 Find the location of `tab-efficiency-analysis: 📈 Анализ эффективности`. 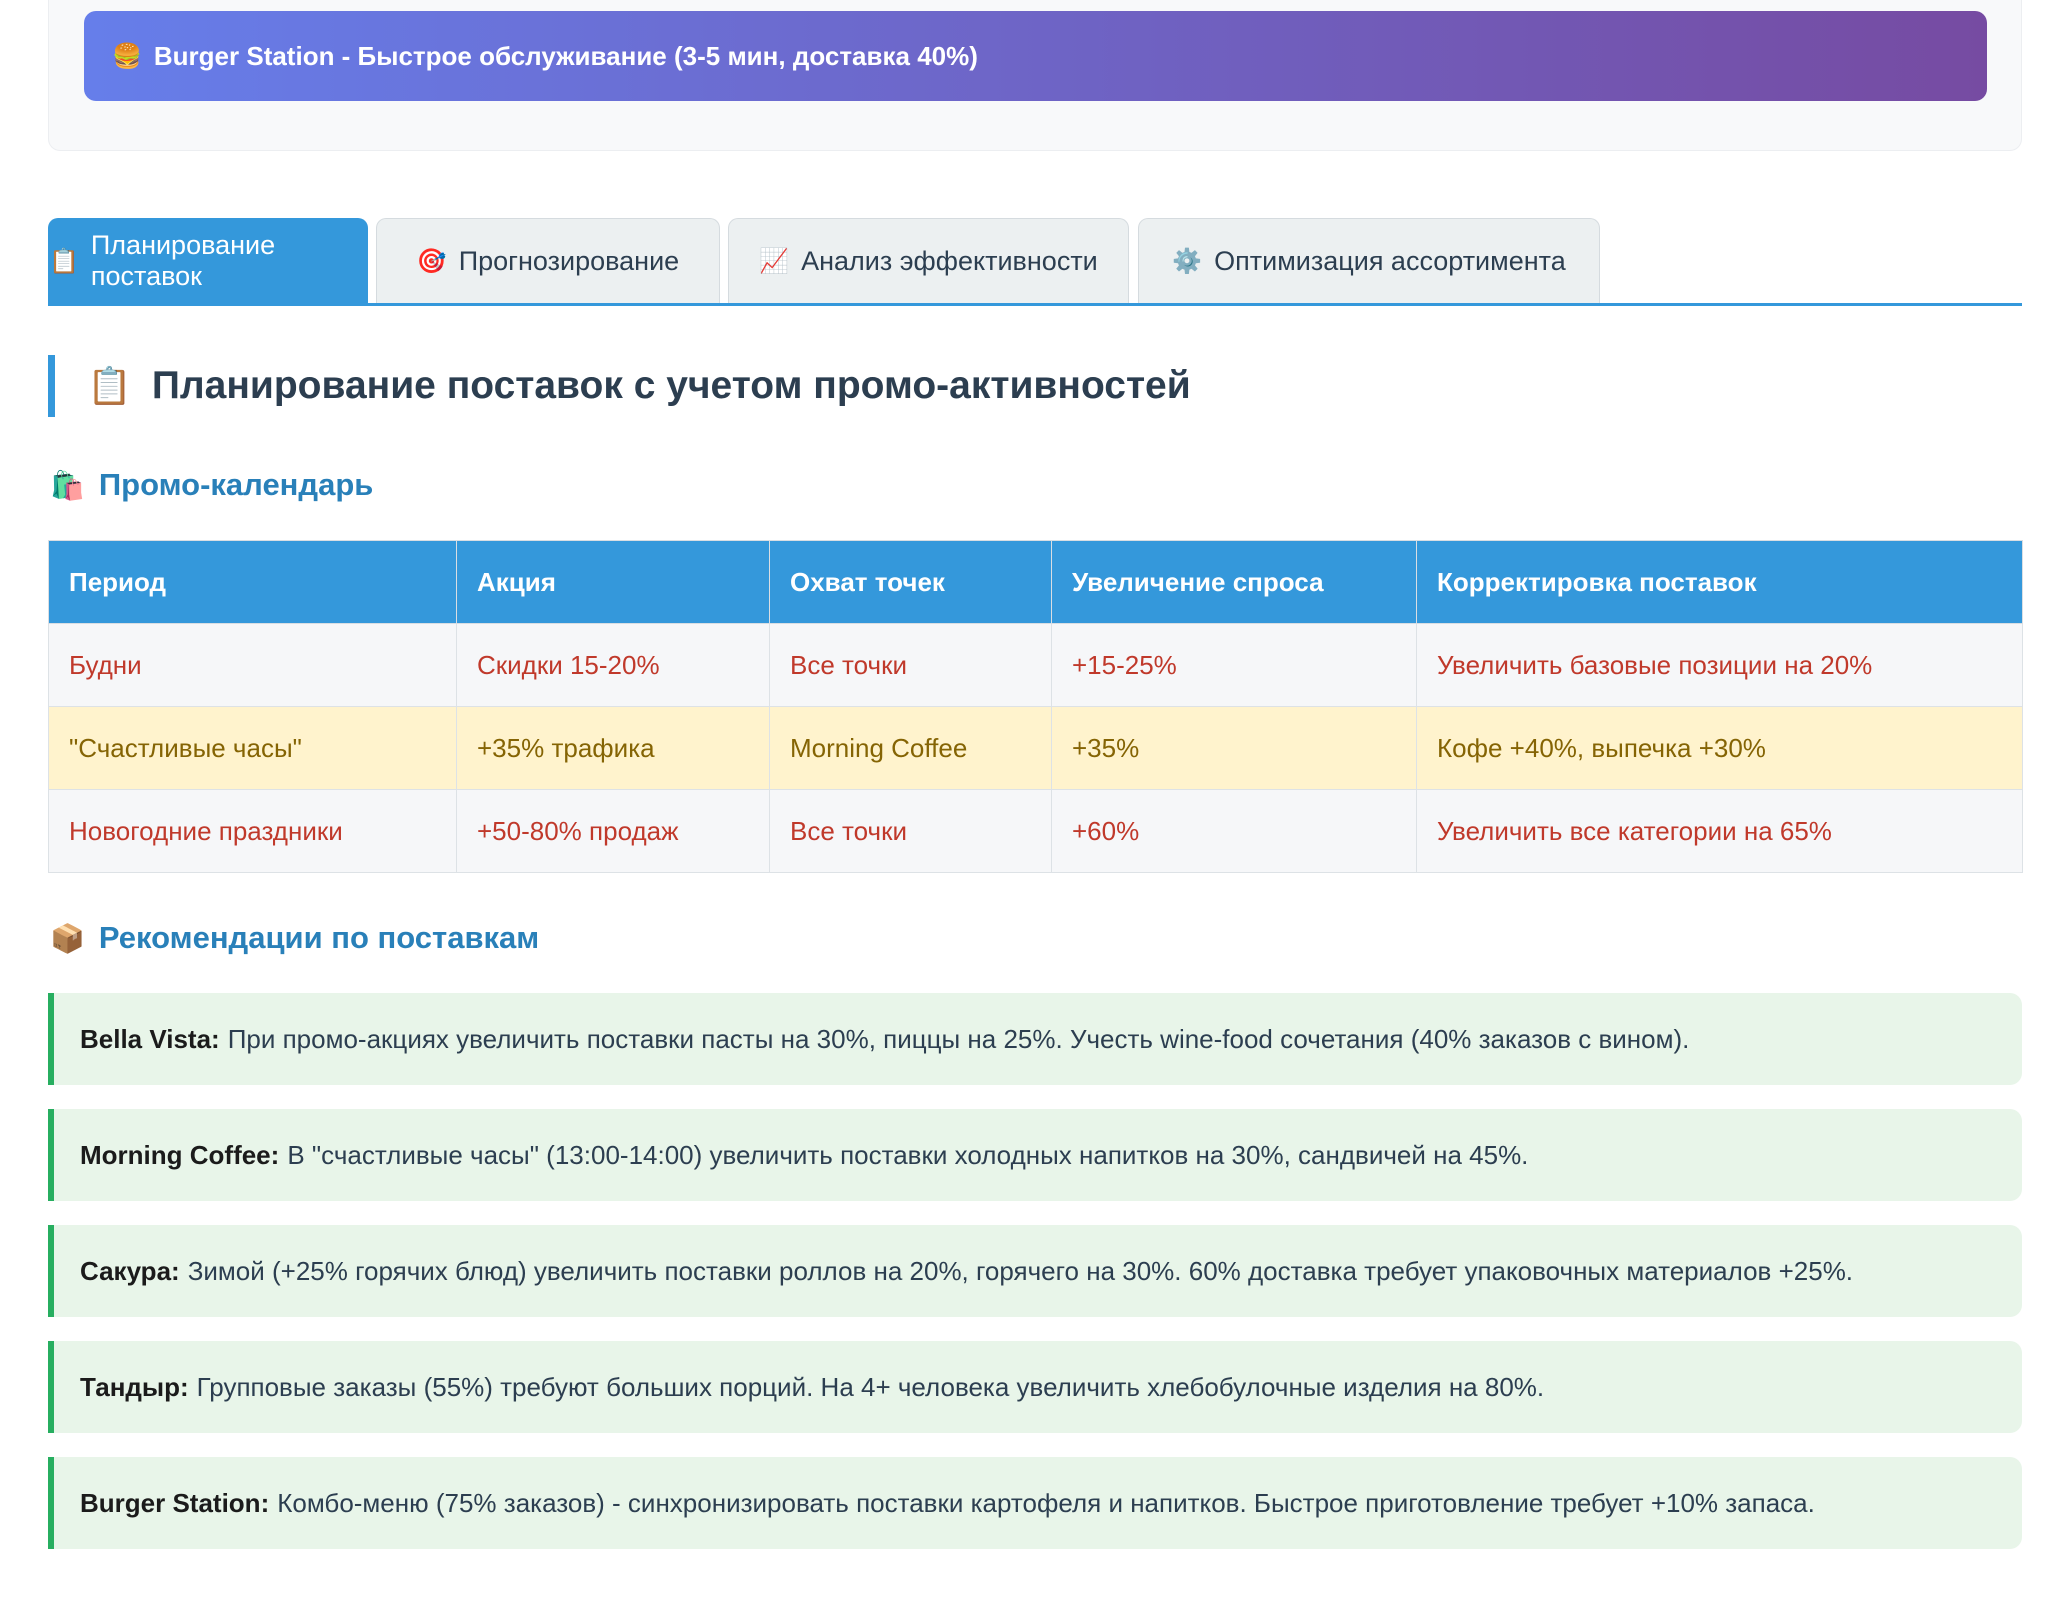

tab-efficiency-analysis: 📈 Анализ эффективности is located at coordinates (928, 260).